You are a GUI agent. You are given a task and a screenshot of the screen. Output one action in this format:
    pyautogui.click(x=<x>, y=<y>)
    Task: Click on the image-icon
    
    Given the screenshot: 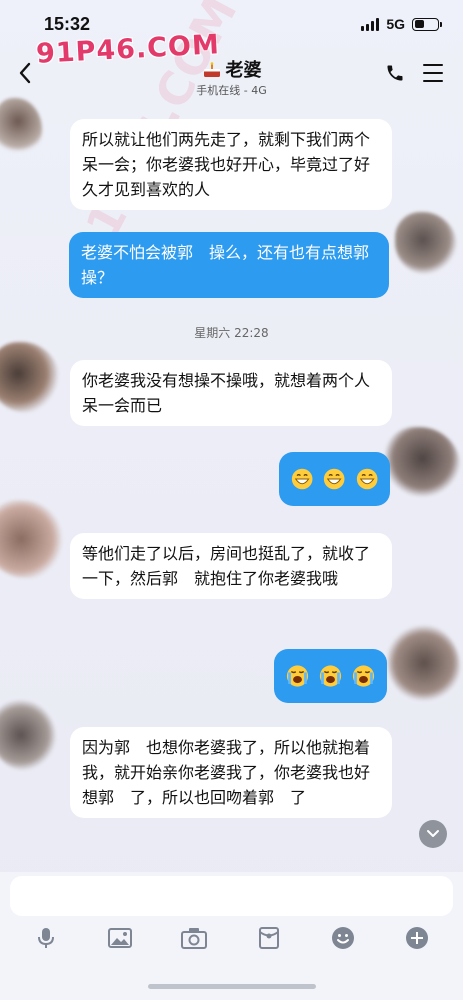 What is the action you would take?
    pyautogui.click(x=120, y=938)
    